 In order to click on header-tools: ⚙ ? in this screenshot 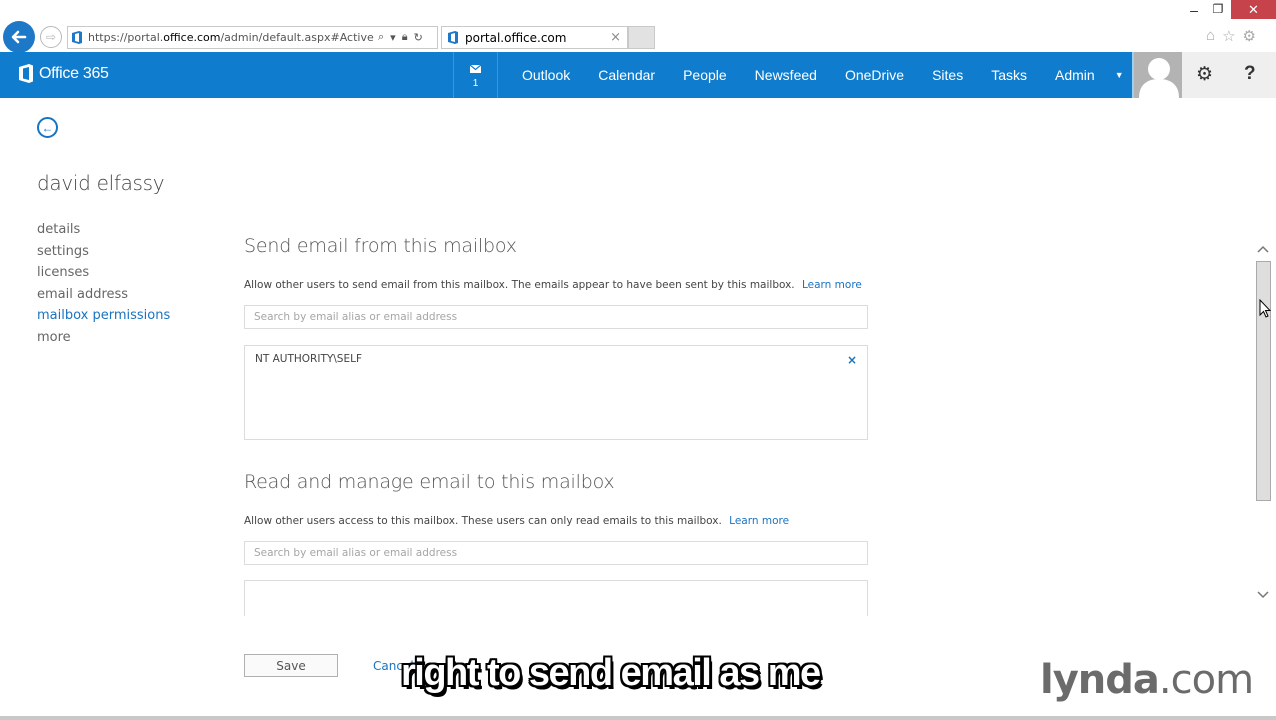, I will do `click(1229, 75)`.